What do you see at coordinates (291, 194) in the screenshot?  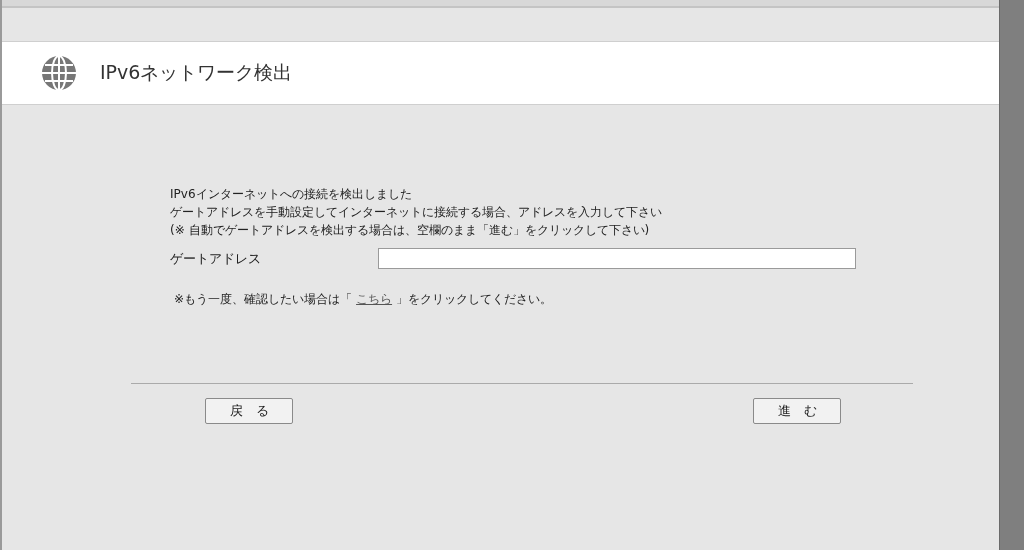 I see `message-text: IPv6インターネットへの接続を検出しました` at bounding box center [291, 194].